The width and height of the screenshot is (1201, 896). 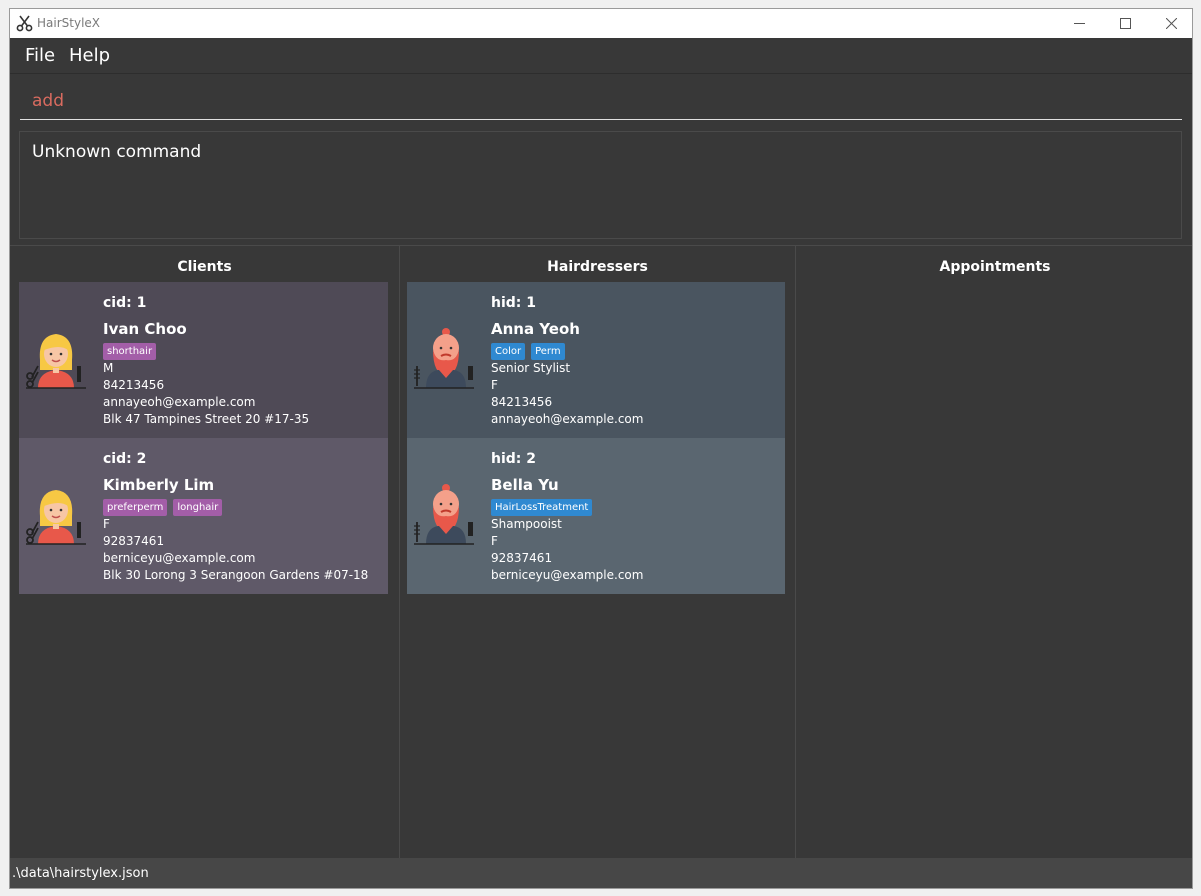 What do you see at coordinates (134, 385) in the screenshot?
I see `client-phone: 84213456` at bounding box center [134, 385].